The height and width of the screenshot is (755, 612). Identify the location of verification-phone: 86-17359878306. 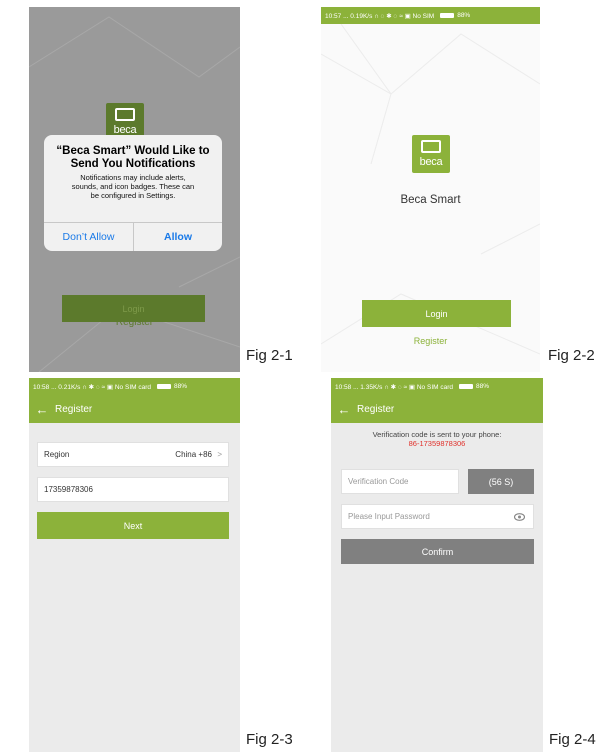
(437, 443).